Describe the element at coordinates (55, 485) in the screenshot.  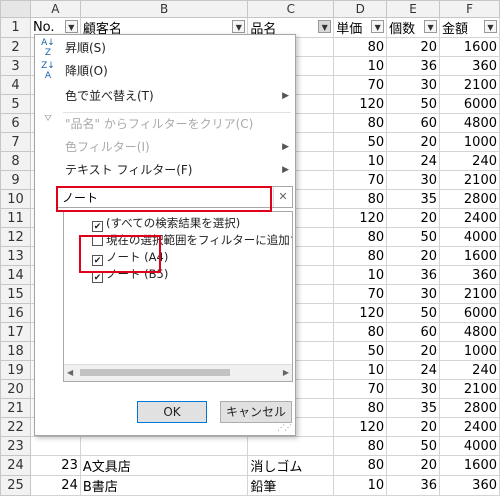
I see `cell-a: 24` at that location.